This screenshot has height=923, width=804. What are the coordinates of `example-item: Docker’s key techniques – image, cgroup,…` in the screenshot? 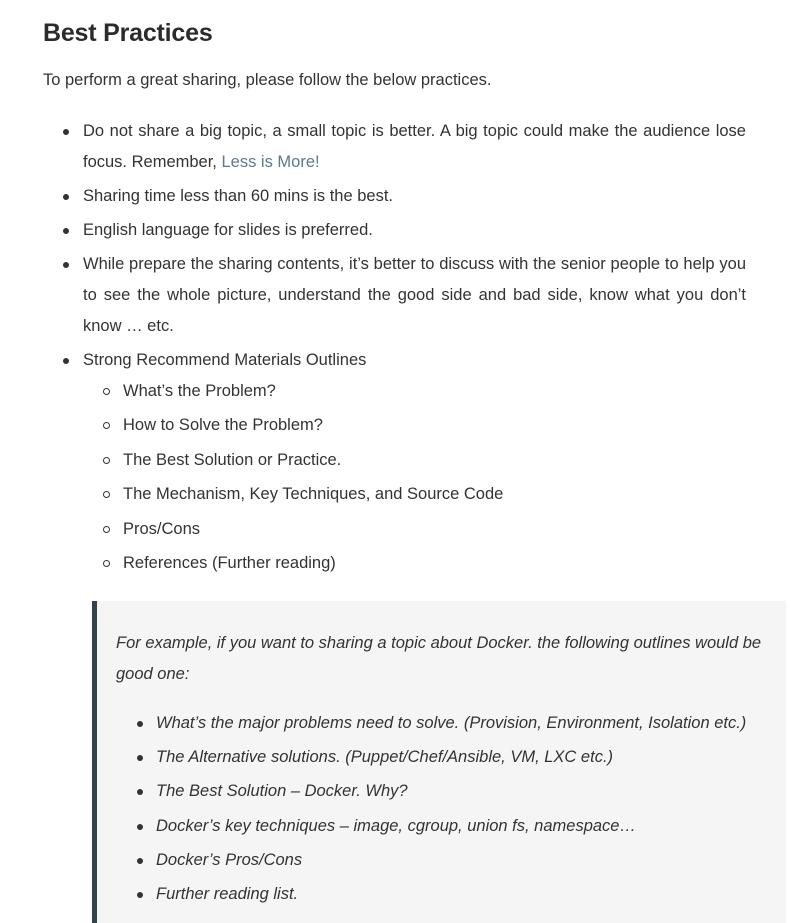 It's located at (451, 826).